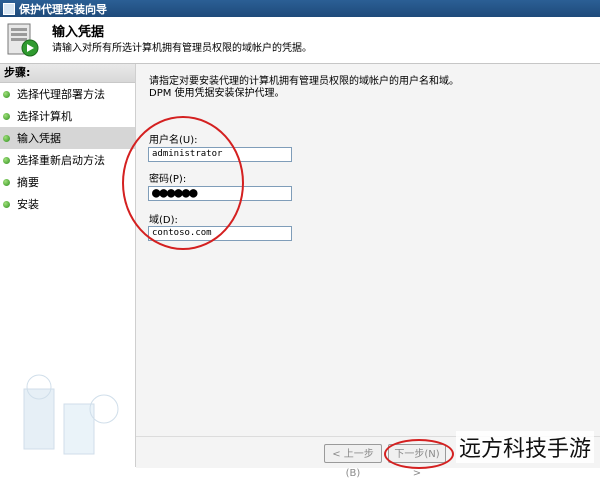  I want to click on page-title: 输入凭据, so click(78, 32).